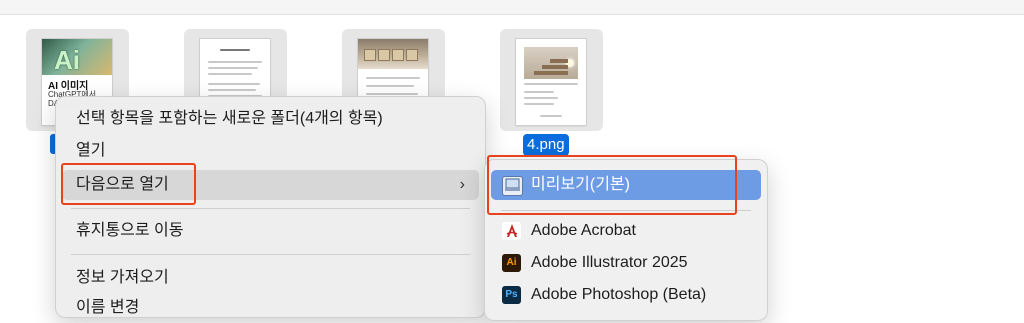 The image size is (1024, 323). I want to click on submenu-item-preview: 미리보기(기본), so click(626, 185).